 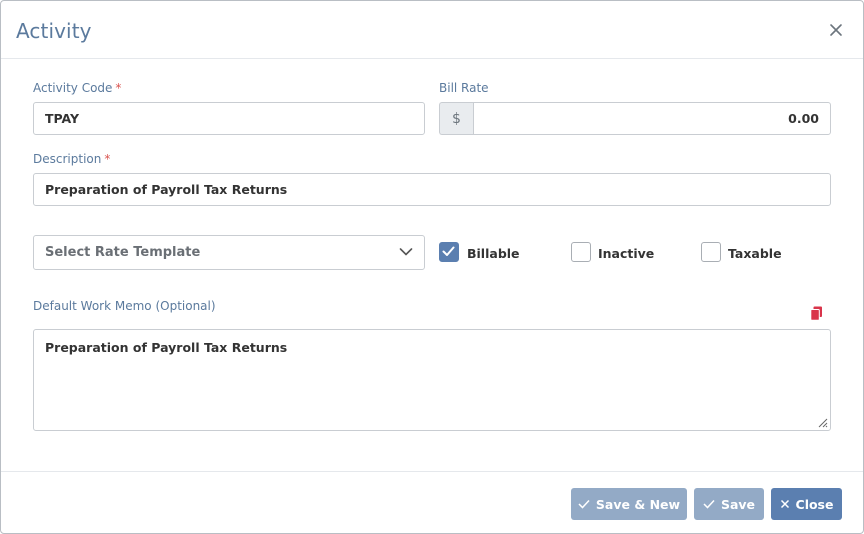 I want to click on taxable-label: Taxable, so click(x=755, y=253).